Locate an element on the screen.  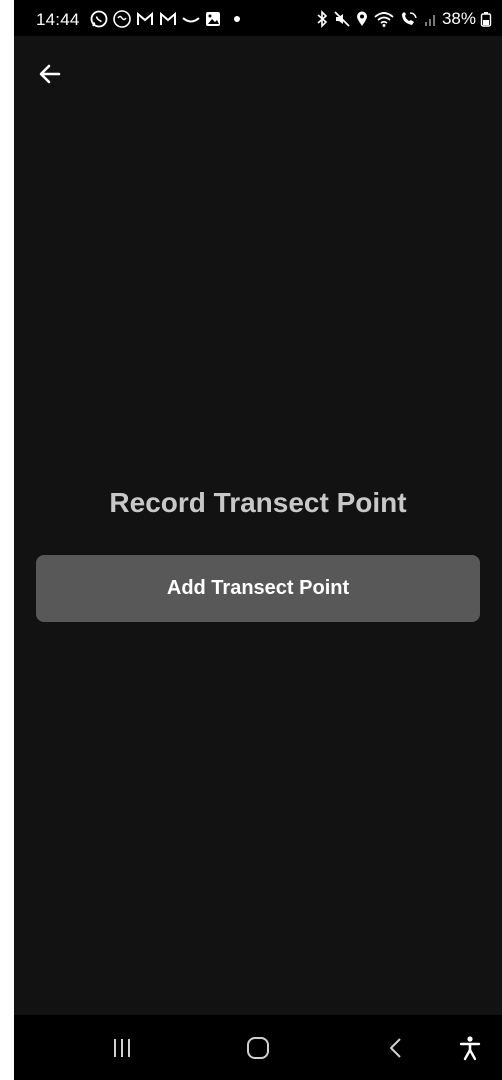
navigation-bar is located at coordinates (258, 1047).